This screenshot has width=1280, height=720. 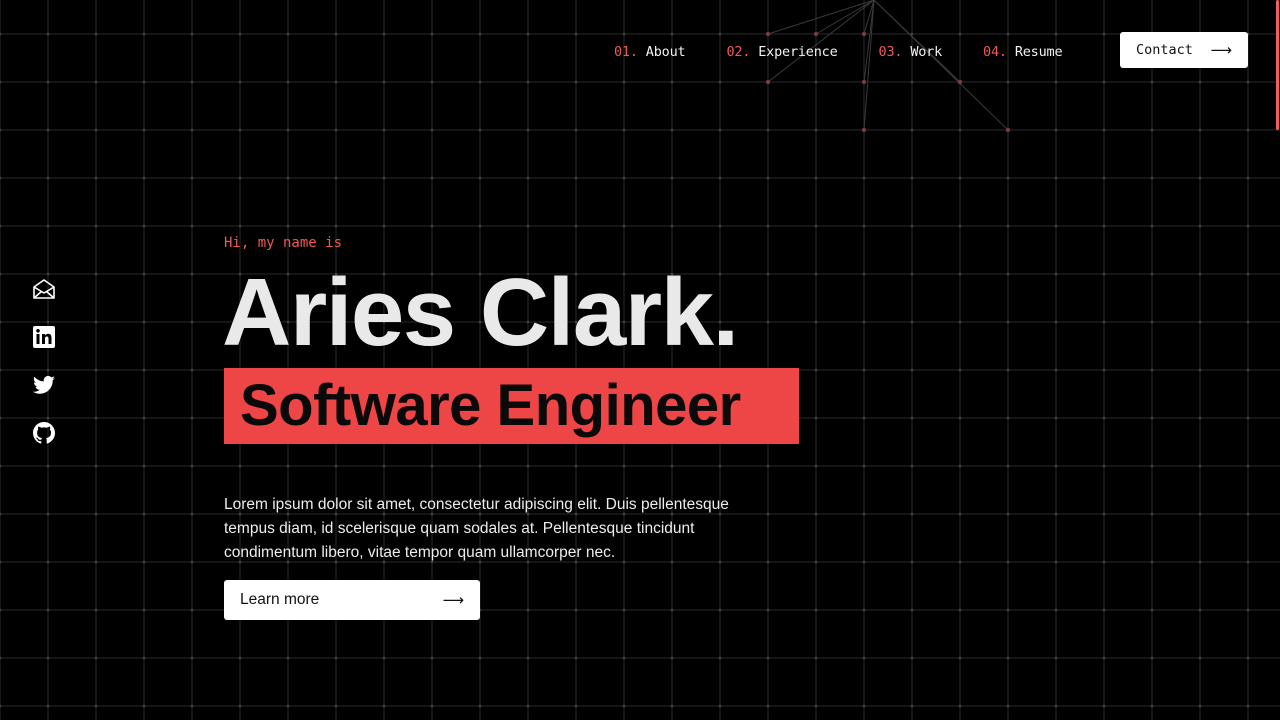 What do you see at coordinates (1164, 50) in the screenshot?
I see `contact-button-label: Contact` at bounding box center [1164, 50].